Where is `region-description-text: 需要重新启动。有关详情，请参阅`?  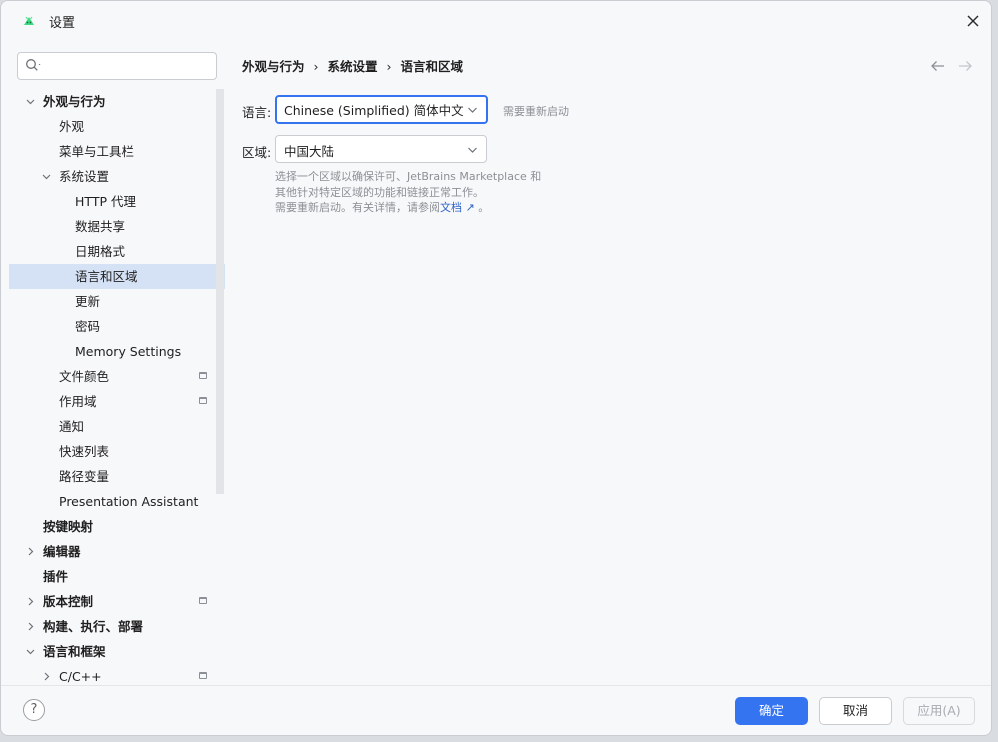
region-description-text: 需要重新启动。有关详情，请参阅 is located at coordinates (357, 207).